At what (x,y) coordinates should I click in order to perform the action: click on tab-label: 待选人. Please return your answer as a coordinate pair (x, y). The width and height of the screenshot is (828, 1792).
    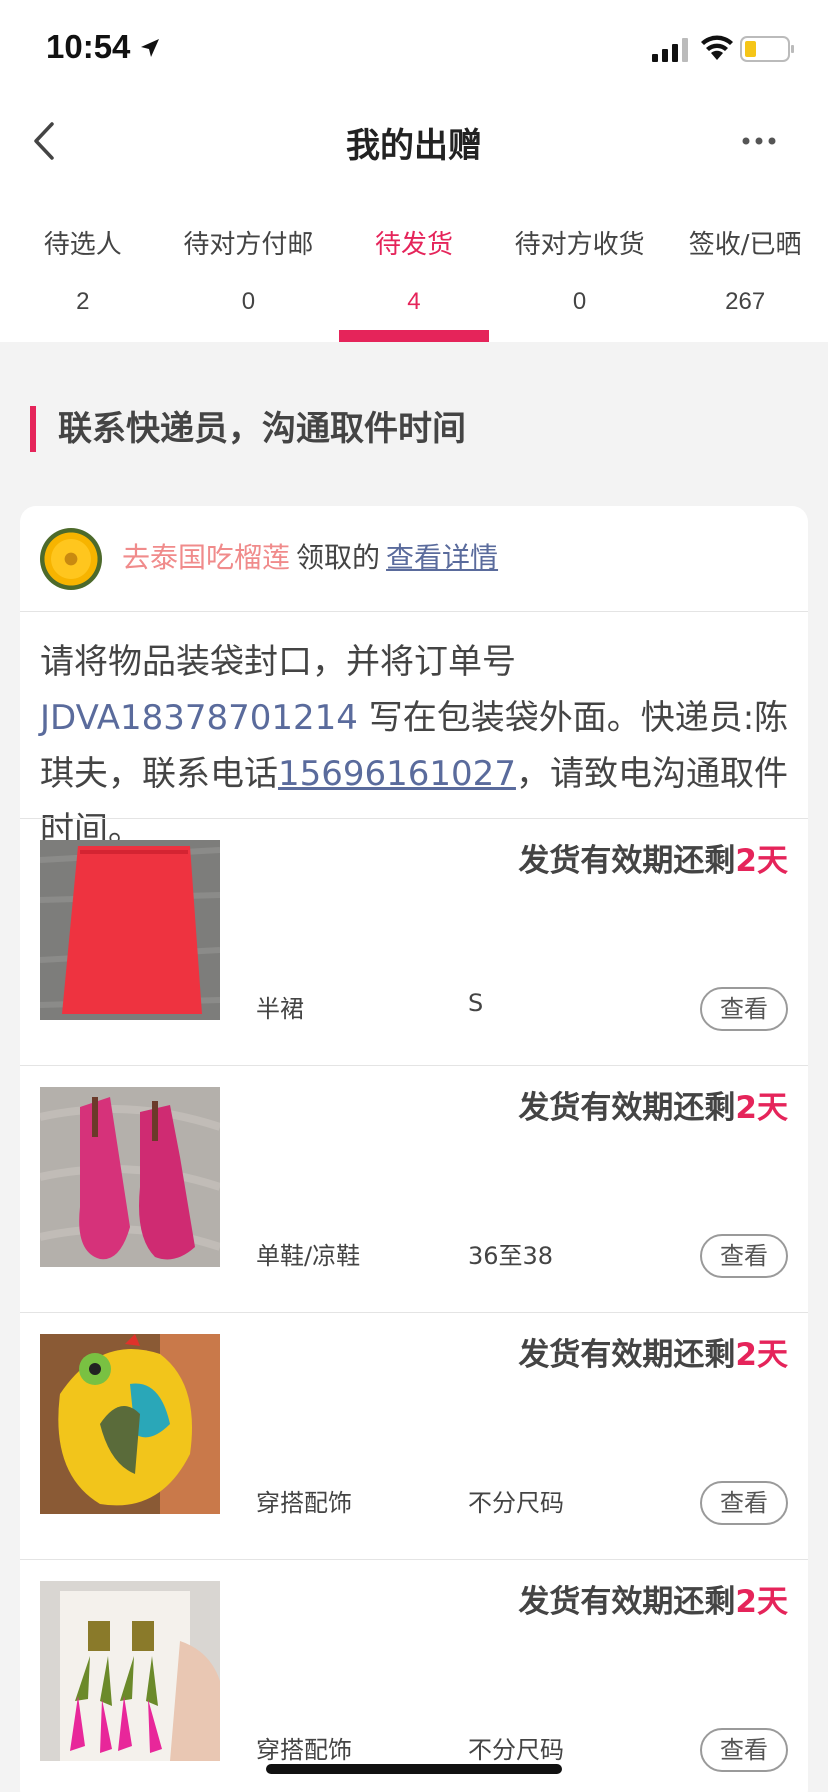
    Looking at the image, I should click on (82, 245).